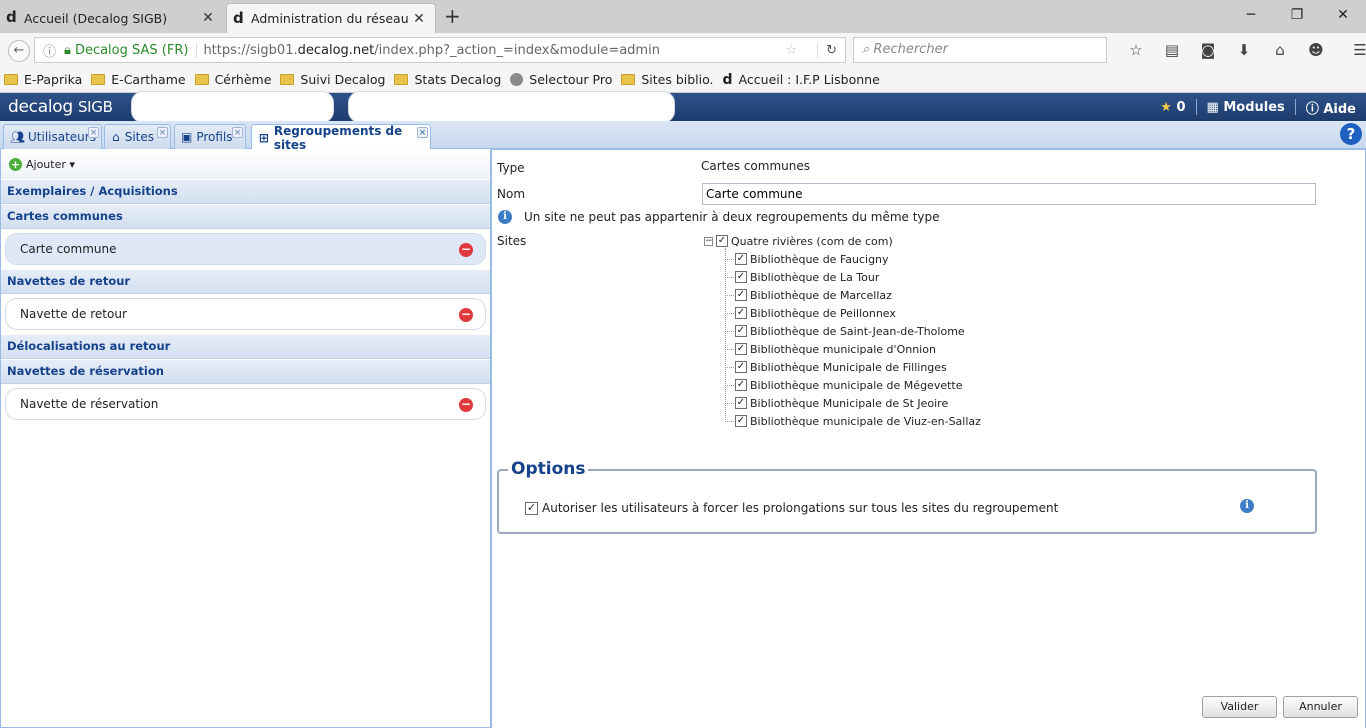 The image size is (1366, 728). I want to click on group-header: Navettes de retour, so click(245, 281).